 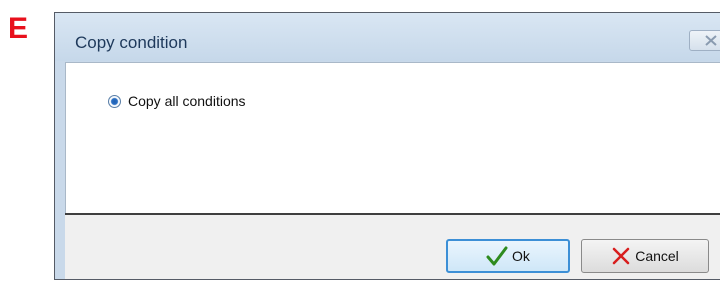 I want to click on close-button, so click(x=704, y=40).